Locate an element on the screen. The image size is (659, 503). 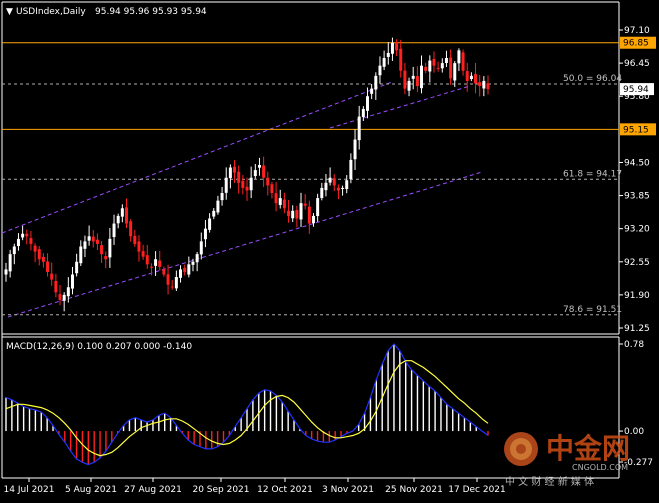
price-tick-label: 94.50 is located at coordinates (637, 163).